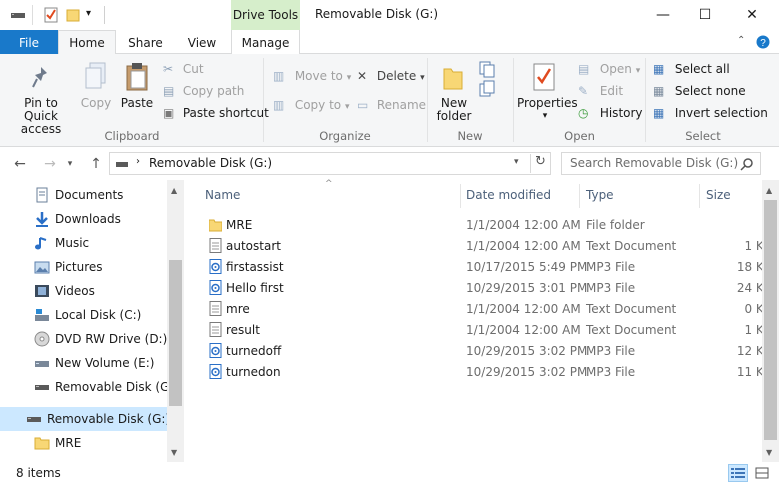 Image resolution: width=779 pixels, height=485 pixels. Describe the element at coordinates (83, 419) in the screenshot. I see `nav-item-removable-disk-g-root: Removable Disk (G:)` at that location.